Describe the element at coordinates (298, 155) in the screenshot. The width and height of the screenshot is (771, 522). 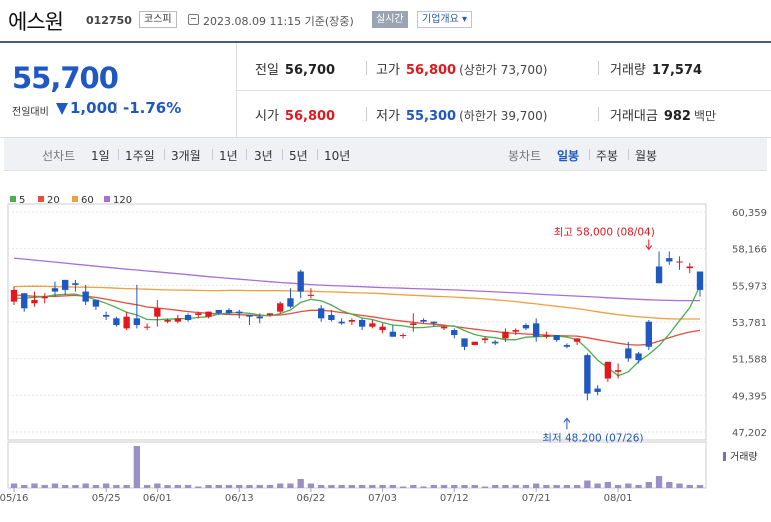
I see `period-5y: 5년` at that location.